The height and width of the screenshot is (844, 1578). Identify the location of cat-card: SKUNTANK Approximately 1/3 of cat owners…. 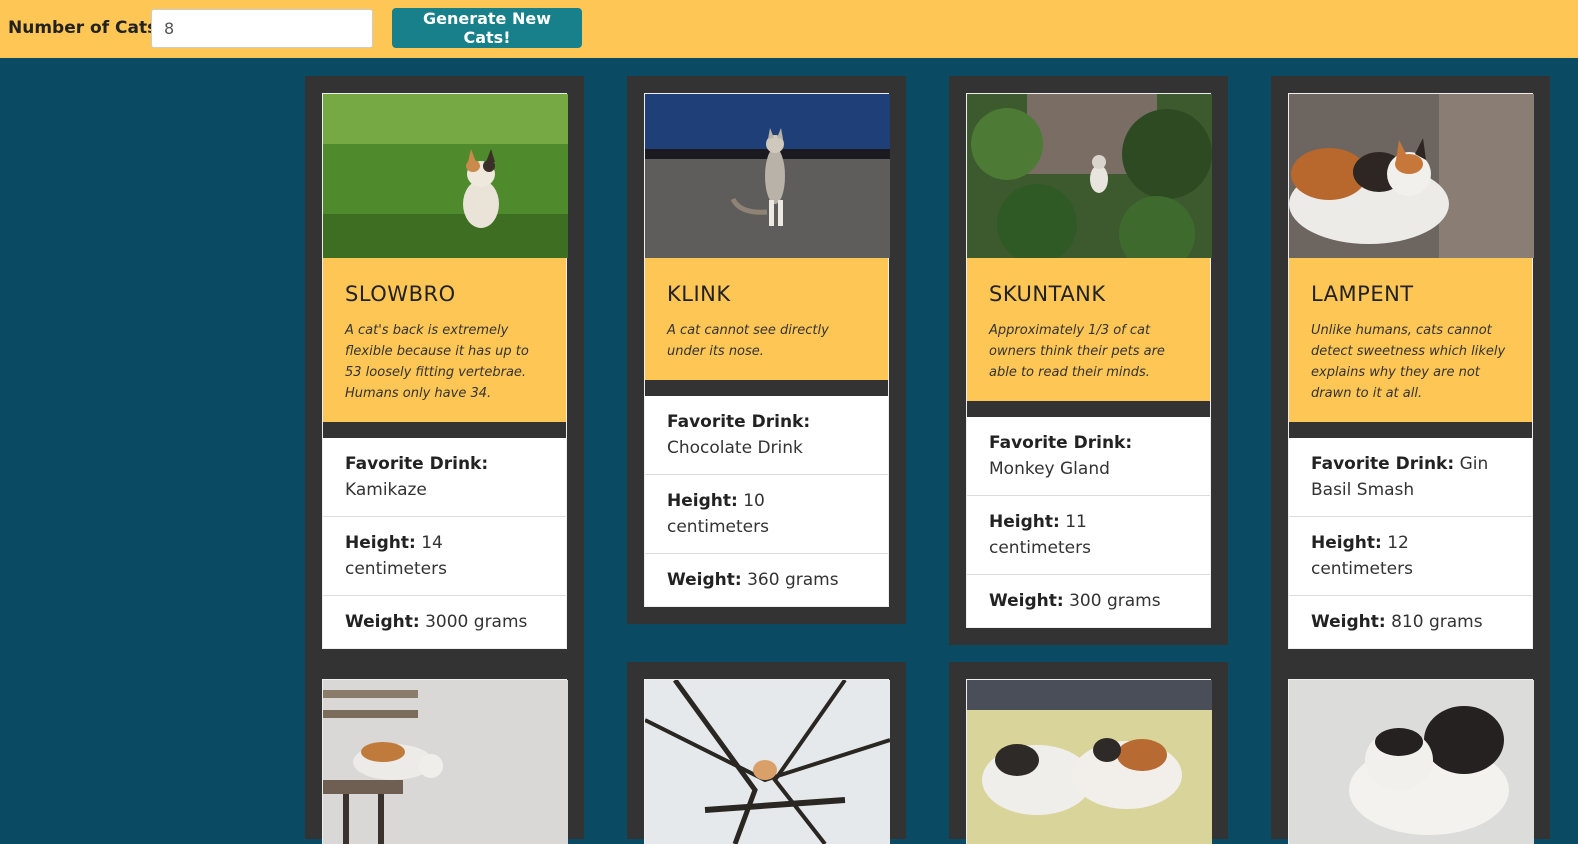
(1088, 360).